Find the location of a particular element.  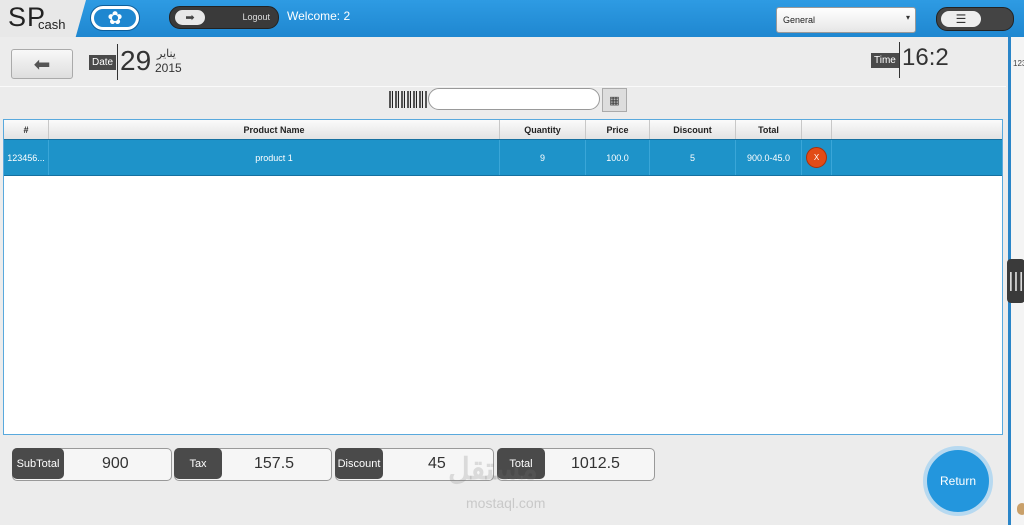

settings-button: ✿ is located at coordinates (115, 18).